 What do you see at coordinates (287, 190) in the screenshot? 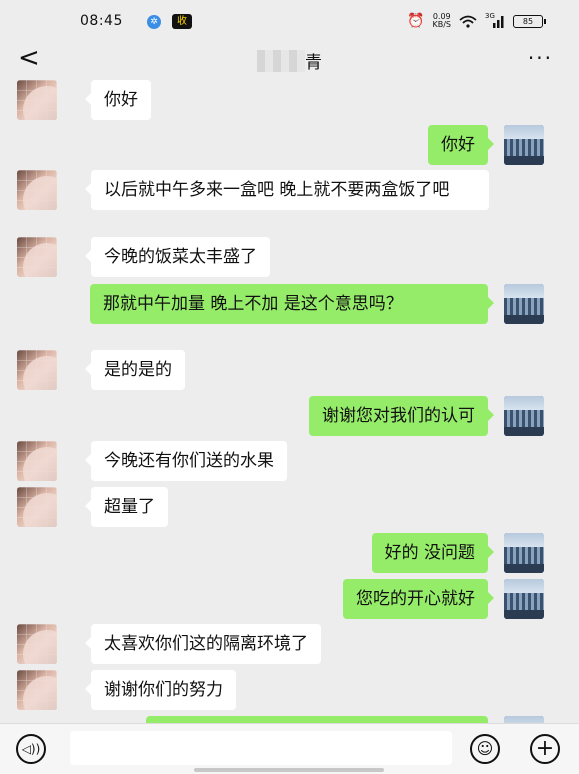
I see `message-bubble-incoming: 以后就中午多来一盒吧 晚上就不要两盒饭了吧` at bounding box center [287, 190].